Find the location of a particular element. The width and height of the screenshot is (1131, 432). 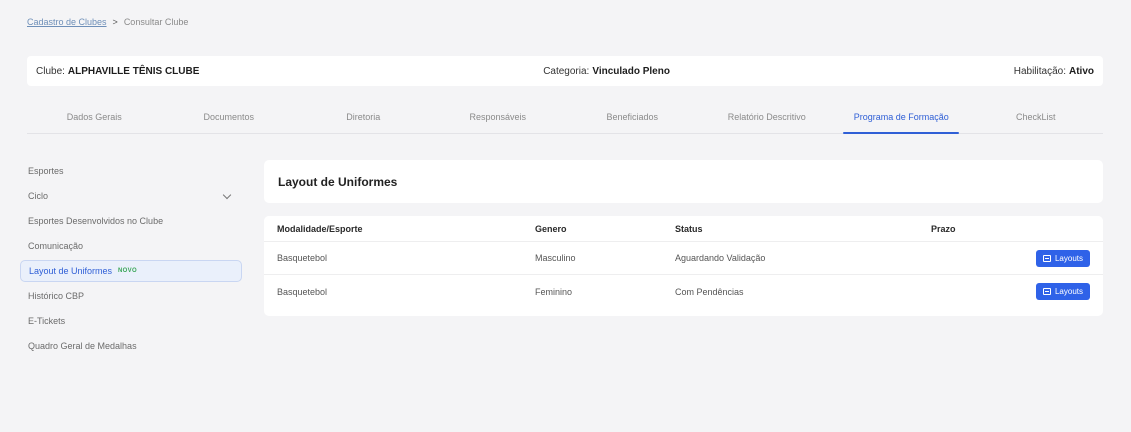

tab-checklist: CheckList is located at coordinates (1036, 117).